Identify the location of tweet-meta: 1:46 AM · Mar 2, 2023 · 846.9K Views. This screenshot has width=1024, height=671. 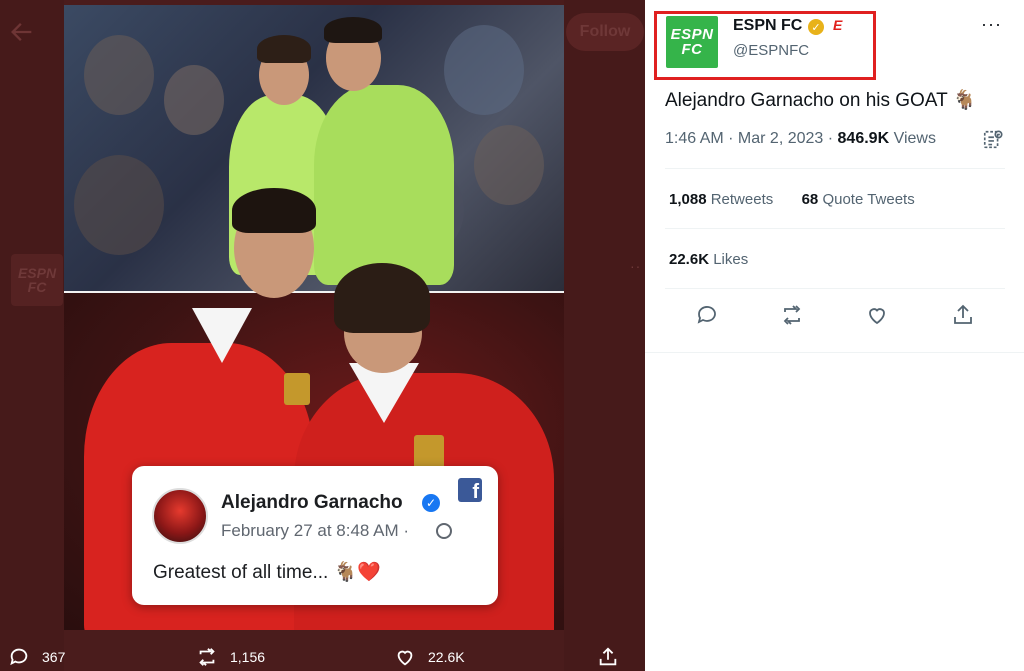
(800, 139).